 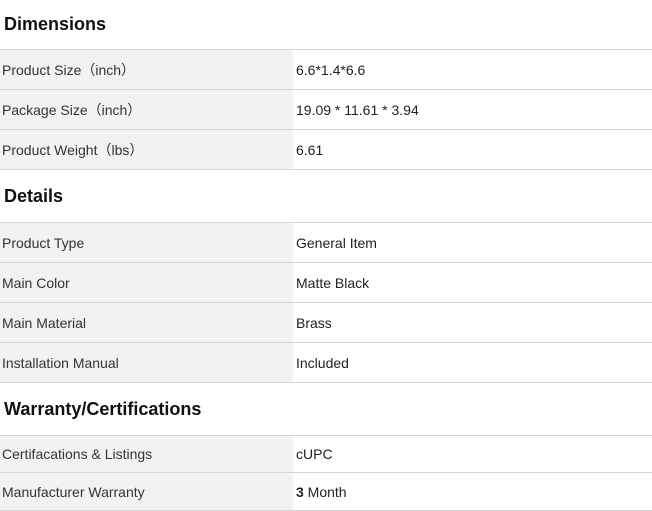 I want to click on section-heading-details: Details, so click(x=34, y=195).